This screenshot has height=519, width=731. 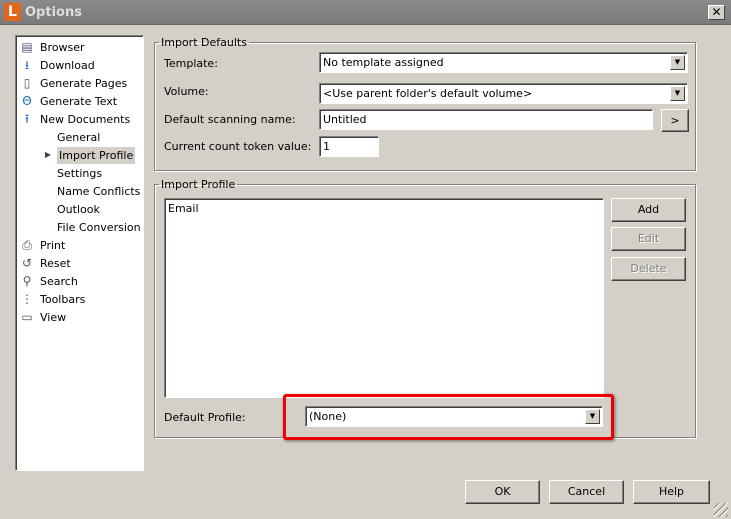 I want to click on template-label: Template:, so click(x=191, y=63).